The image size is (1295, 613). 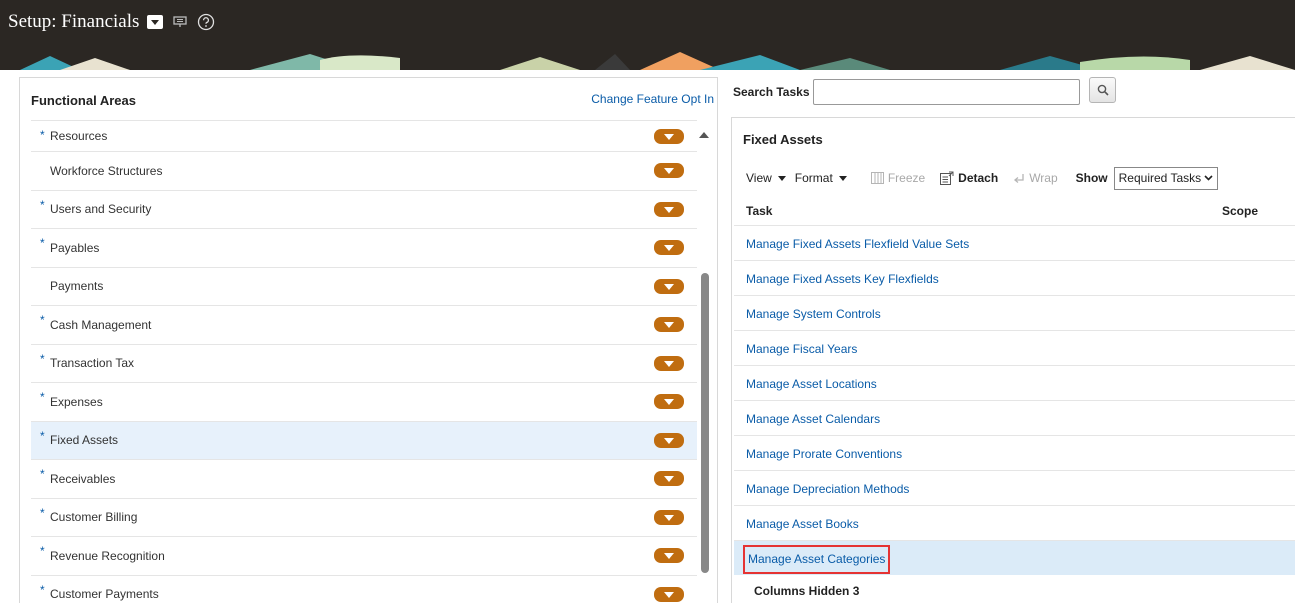 What do you see at coordinates (946, 92) in the screenshot?
I see `search-tasks-input` at bounding box center [946, 92].